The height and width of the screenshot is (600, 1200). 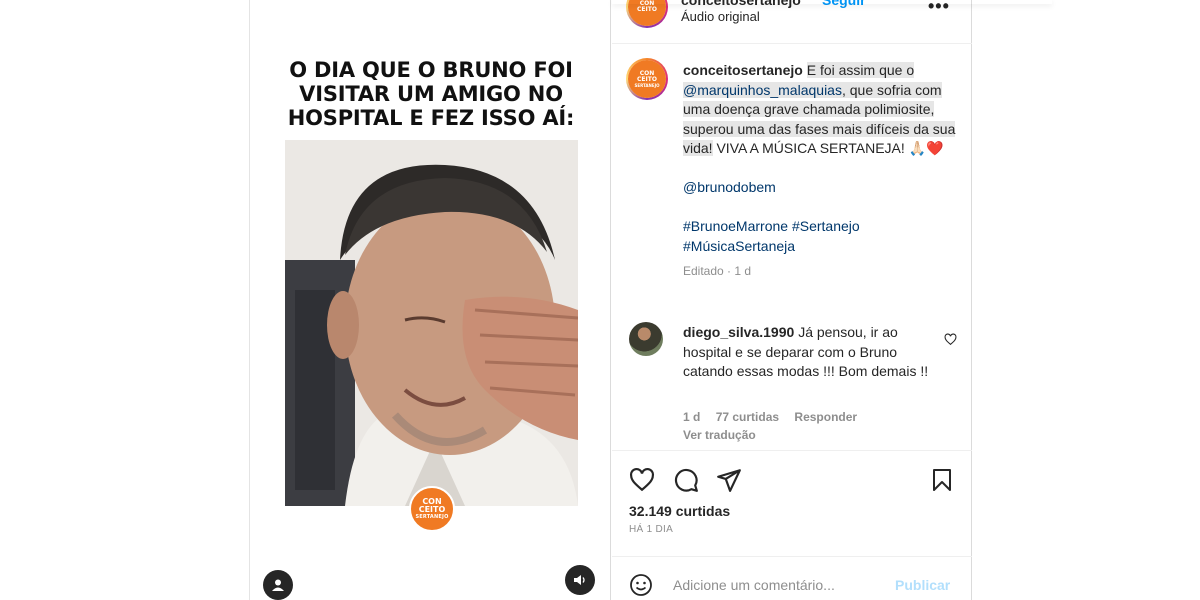 I want to click on header-shadow, so click(x=832, y=2).